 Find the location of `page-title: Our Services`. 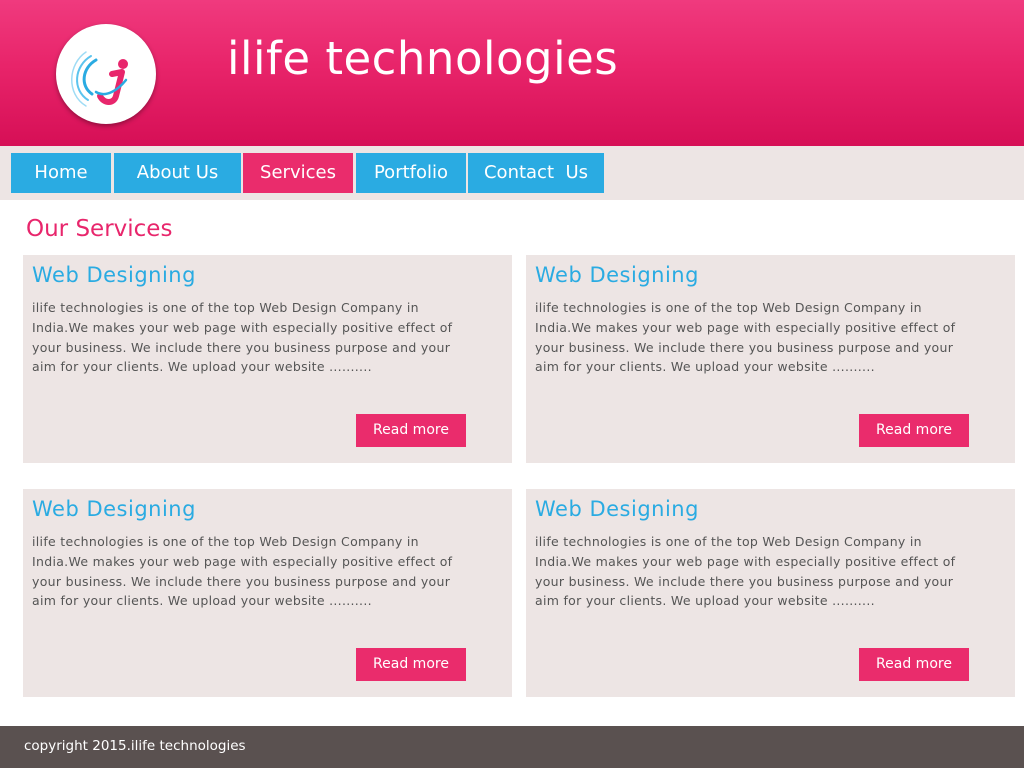

page-title: Our Services is located at coordinates (99, 229).